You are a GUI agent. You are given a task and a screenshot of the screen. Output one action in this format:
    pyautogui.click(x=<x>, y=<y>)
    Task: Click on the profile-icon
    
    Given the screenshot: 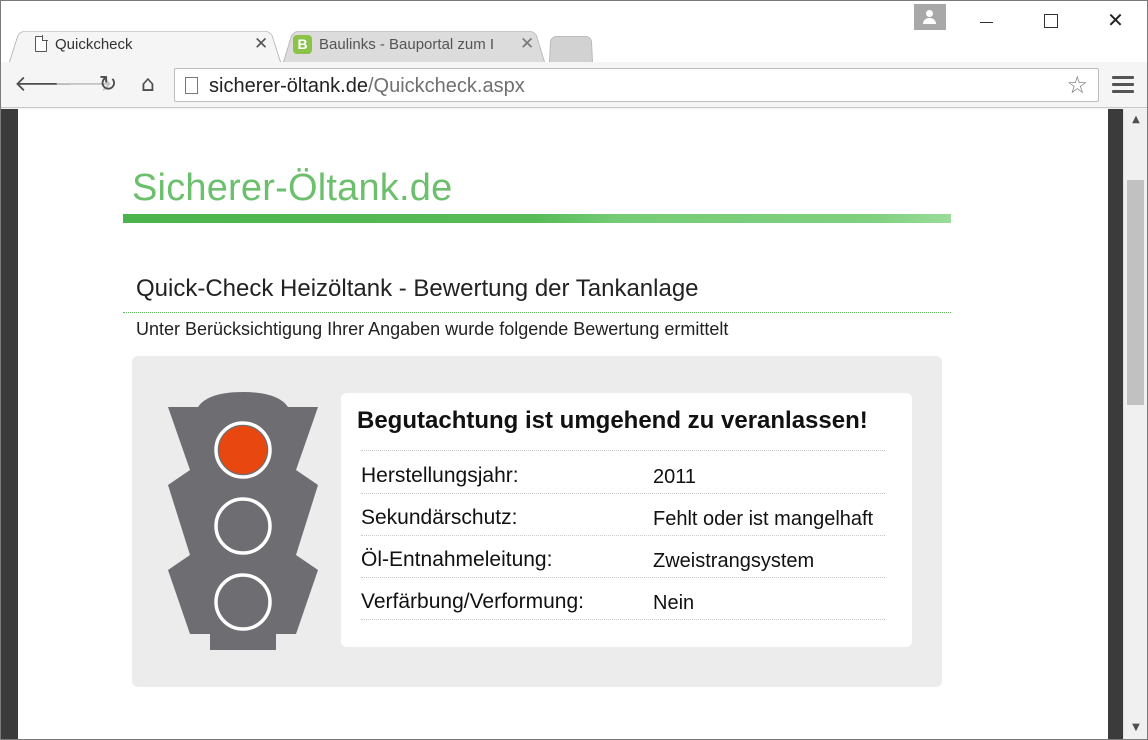 What is the action you would take?
    pyautogui.click(x=930, y=17)
    